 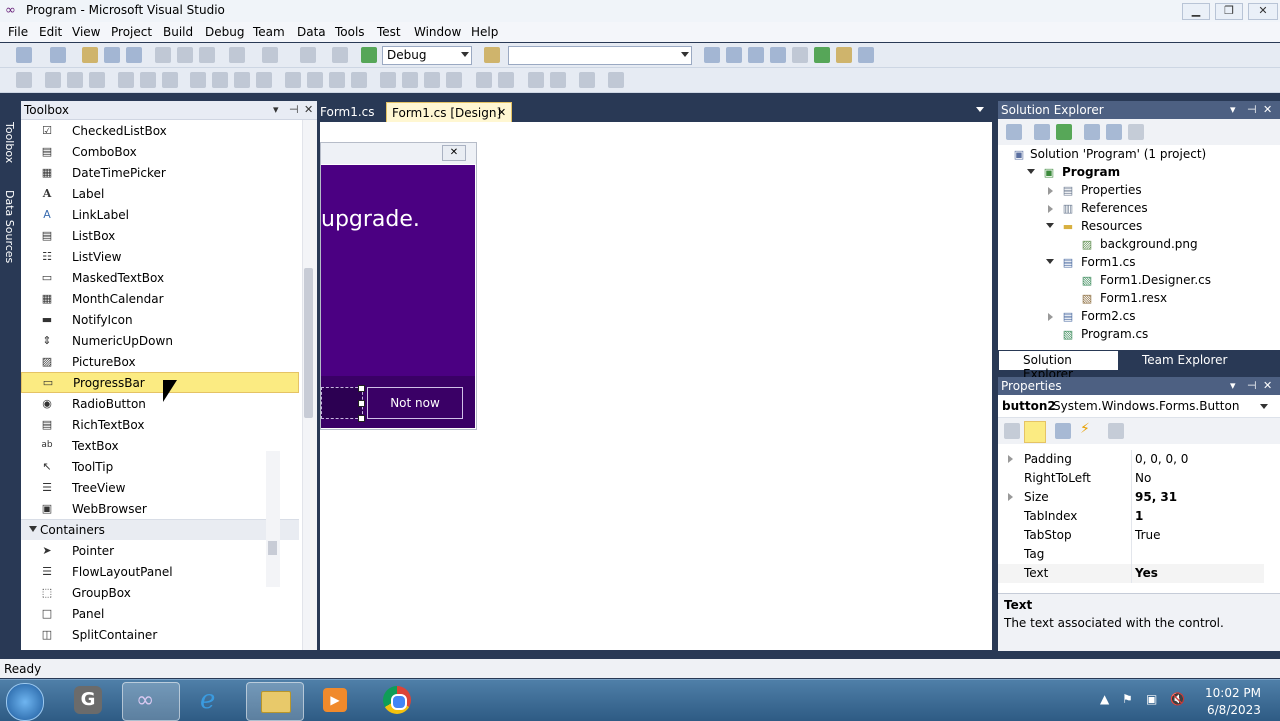 I want to click on toolbox-item: ☑ CheckedListBox, so click(x=160, y=130).